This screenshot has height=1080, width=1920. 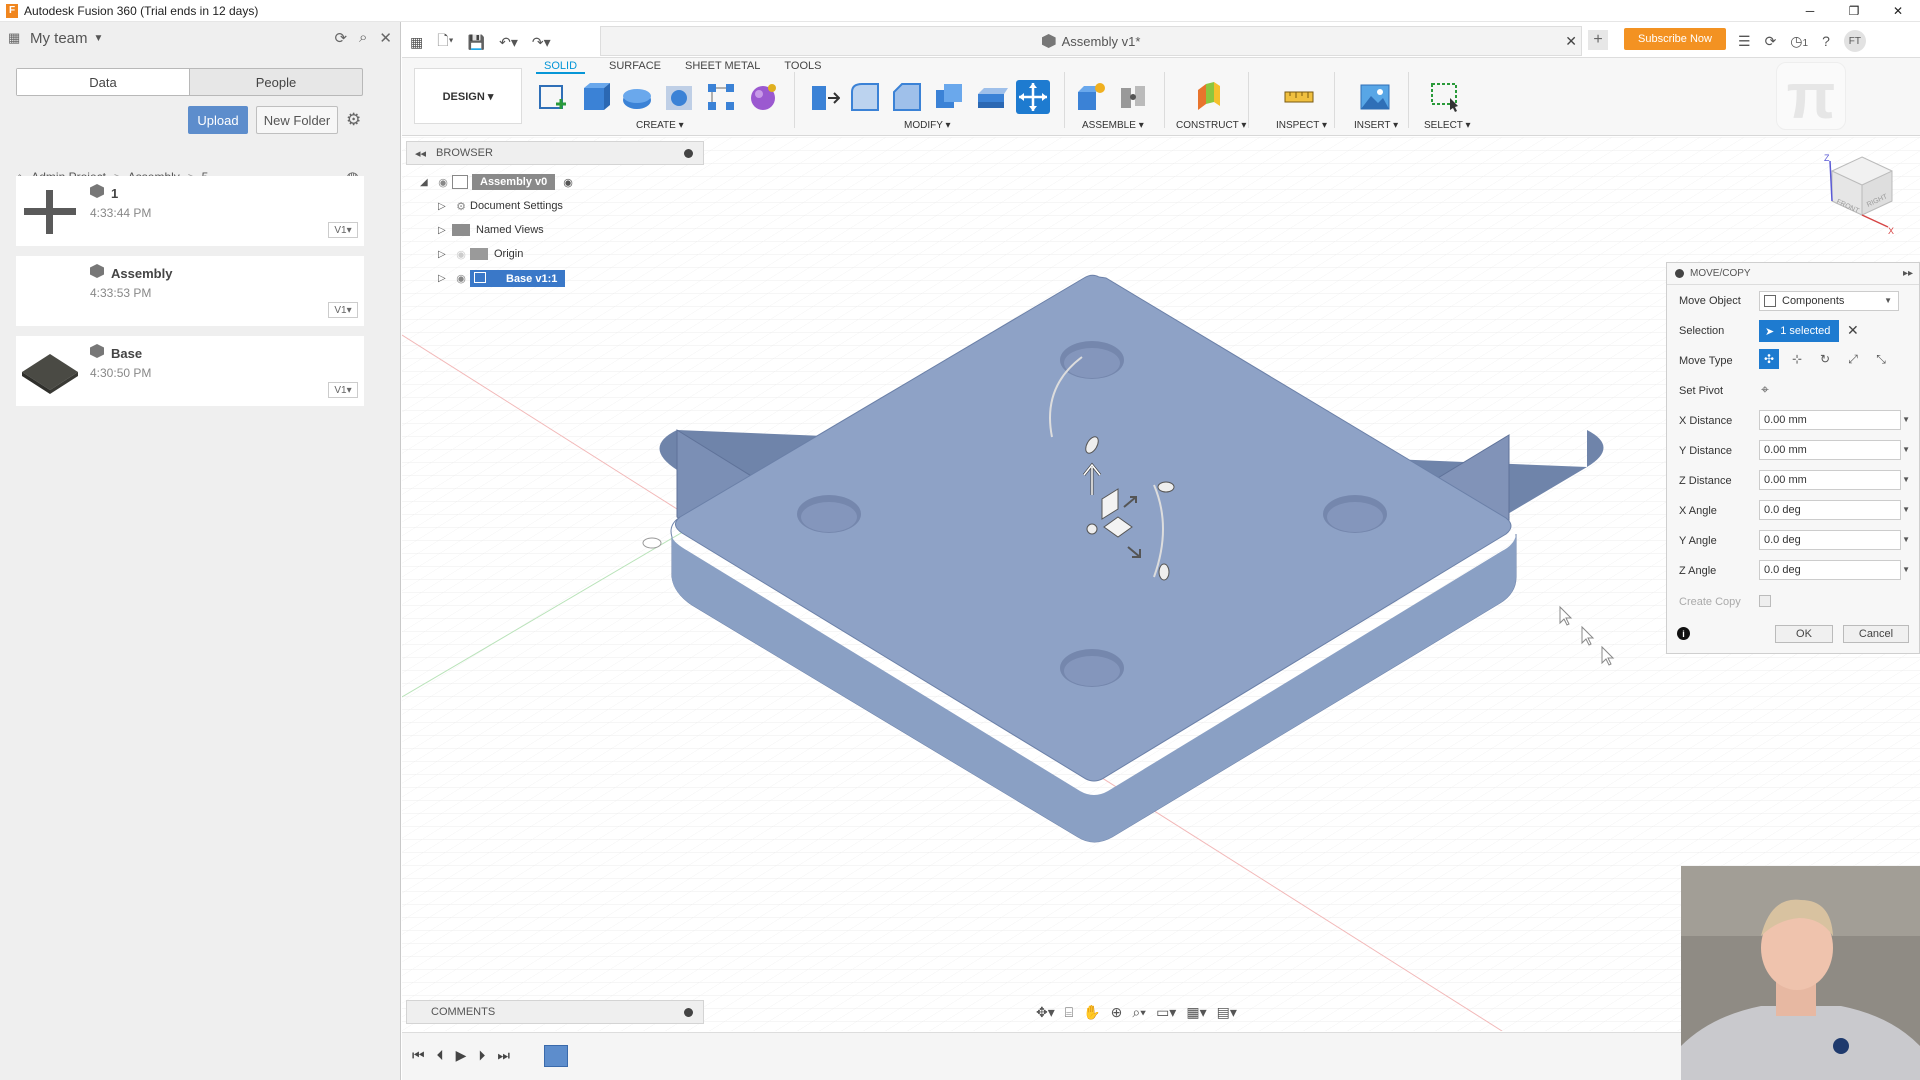 I want to click on tab-sheet-metal: SHEET METAL, so click(x=734, y=66).